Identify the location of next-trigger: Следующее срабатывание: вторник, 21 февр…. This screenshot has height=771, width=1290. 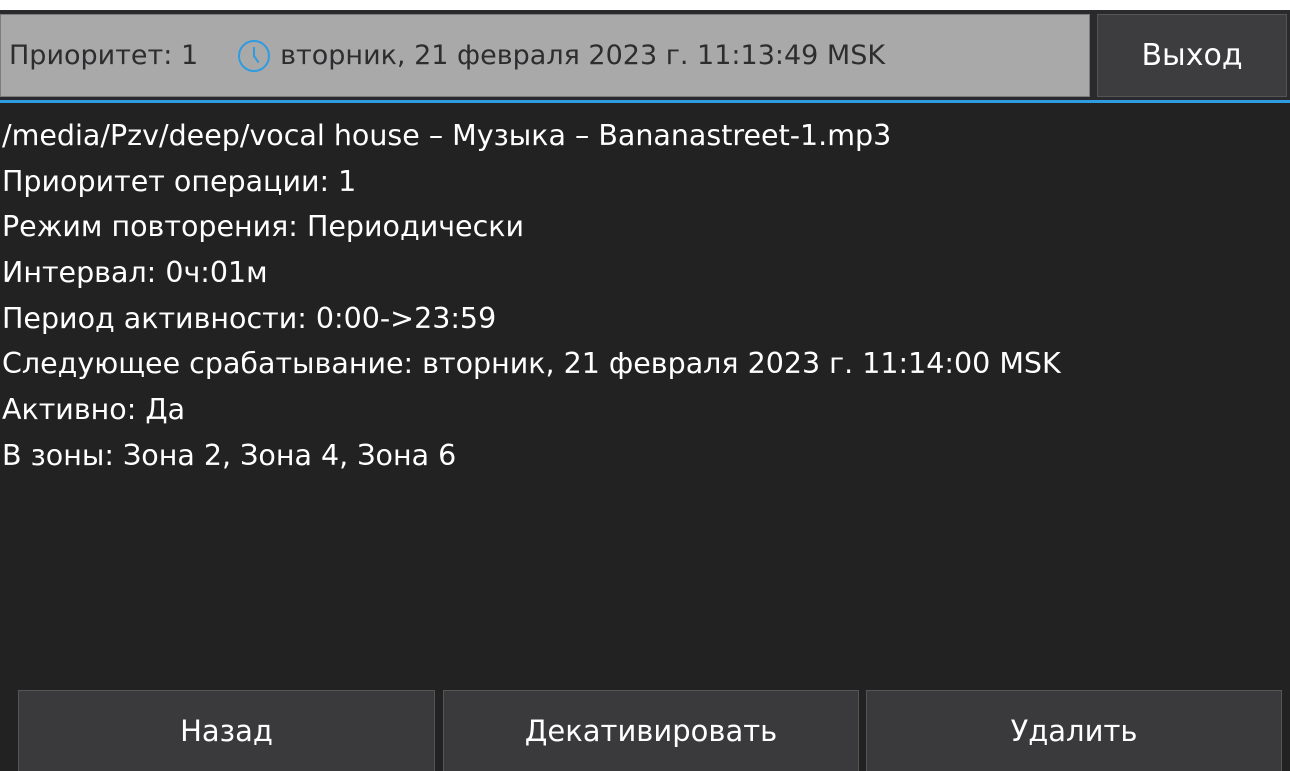
(531, 364).